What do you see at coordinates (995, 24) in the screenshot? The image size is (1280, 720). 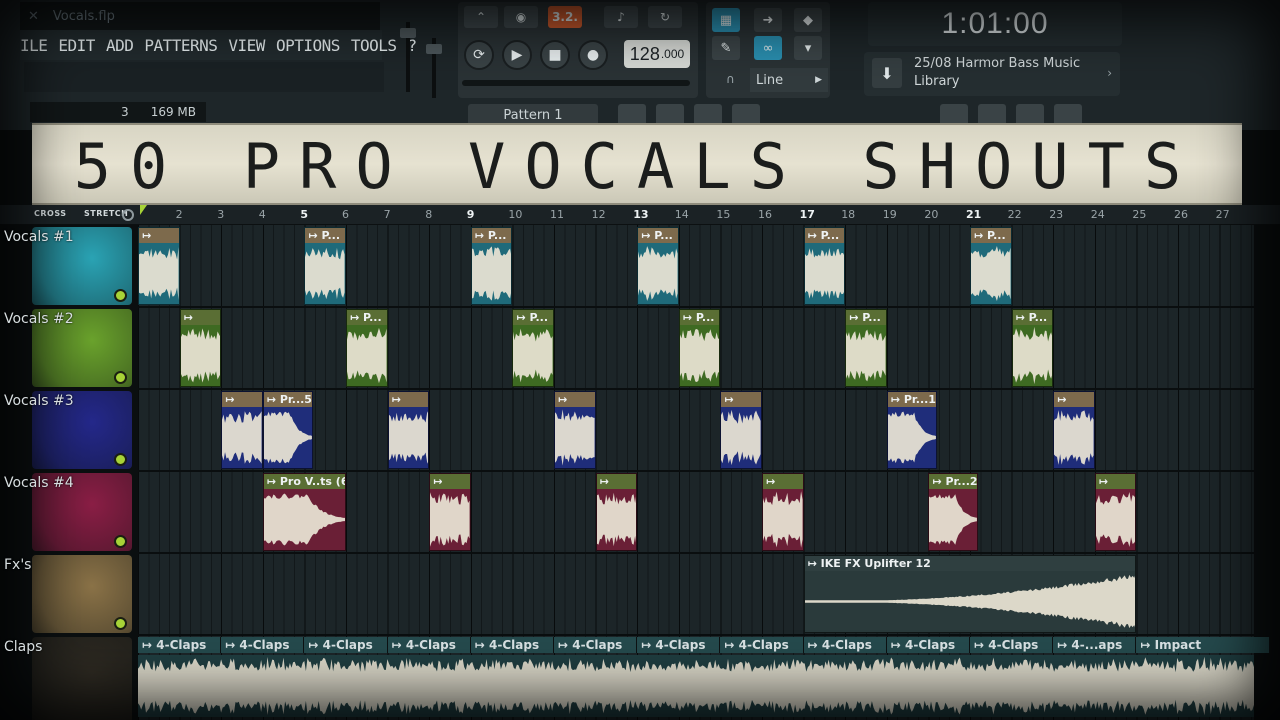 I see `time-display: 1:01:00` at bounding box center [995, 24].